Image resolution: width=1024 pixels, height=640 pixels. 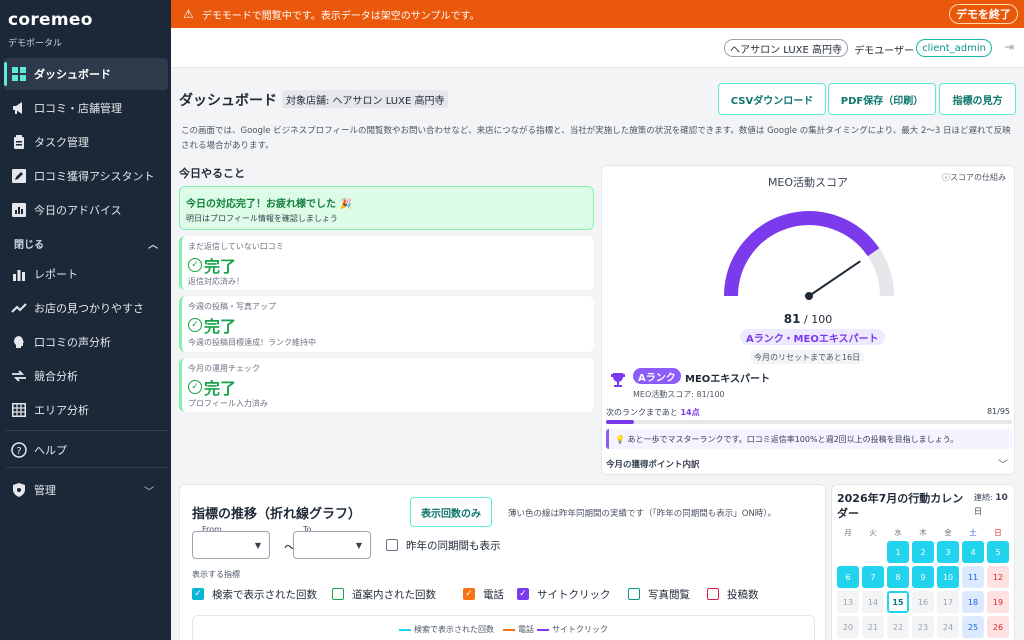 I want to click on trend-up-icon, so click(x=19, y=308).